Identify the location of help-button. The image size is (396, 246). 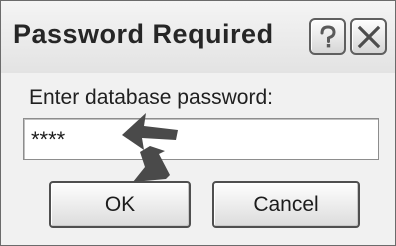
(327, 36).